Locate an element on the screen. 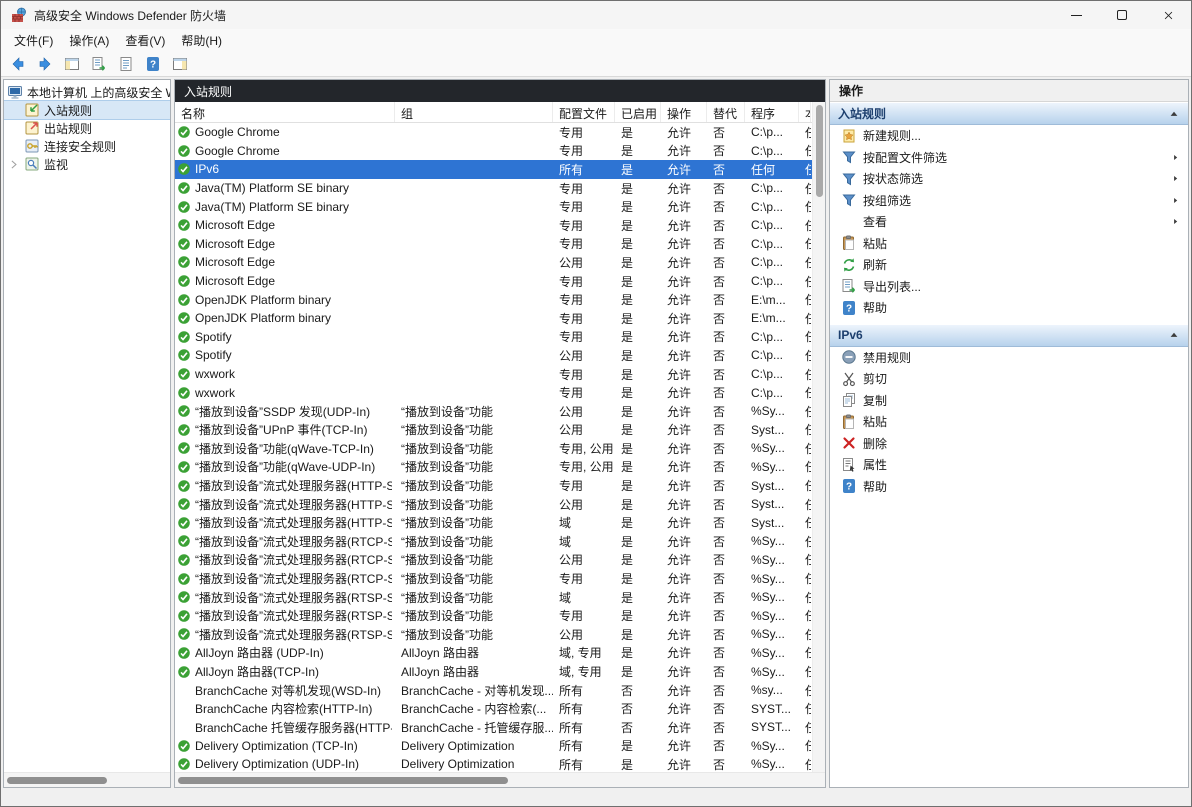 The width and height of the screenshot is (1192, 807). rule-row: Microsoft Edge 公用 是 允许 否 C:\p... 任 is located at coordinates (493, 262).